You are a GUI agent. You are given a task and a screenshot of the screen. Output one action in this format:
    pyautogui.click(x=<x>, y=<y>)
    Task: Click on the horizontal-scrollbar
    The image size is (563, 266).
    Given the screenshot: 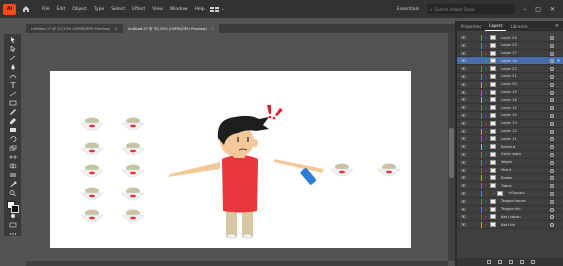 What is the action you would take?
    pyautogui.click(x=237, y=263)
    